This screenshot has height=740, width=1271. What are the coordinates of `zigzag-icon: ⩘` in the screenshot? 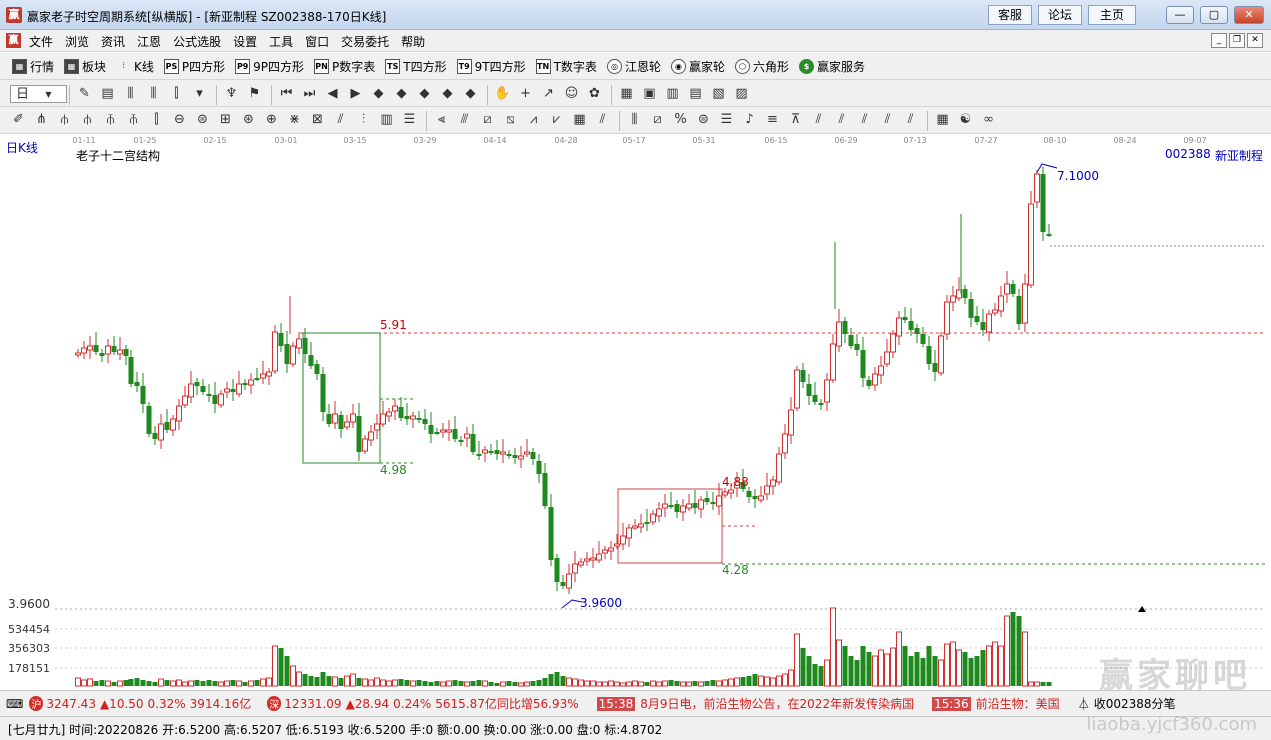 It's located at (533, 119).